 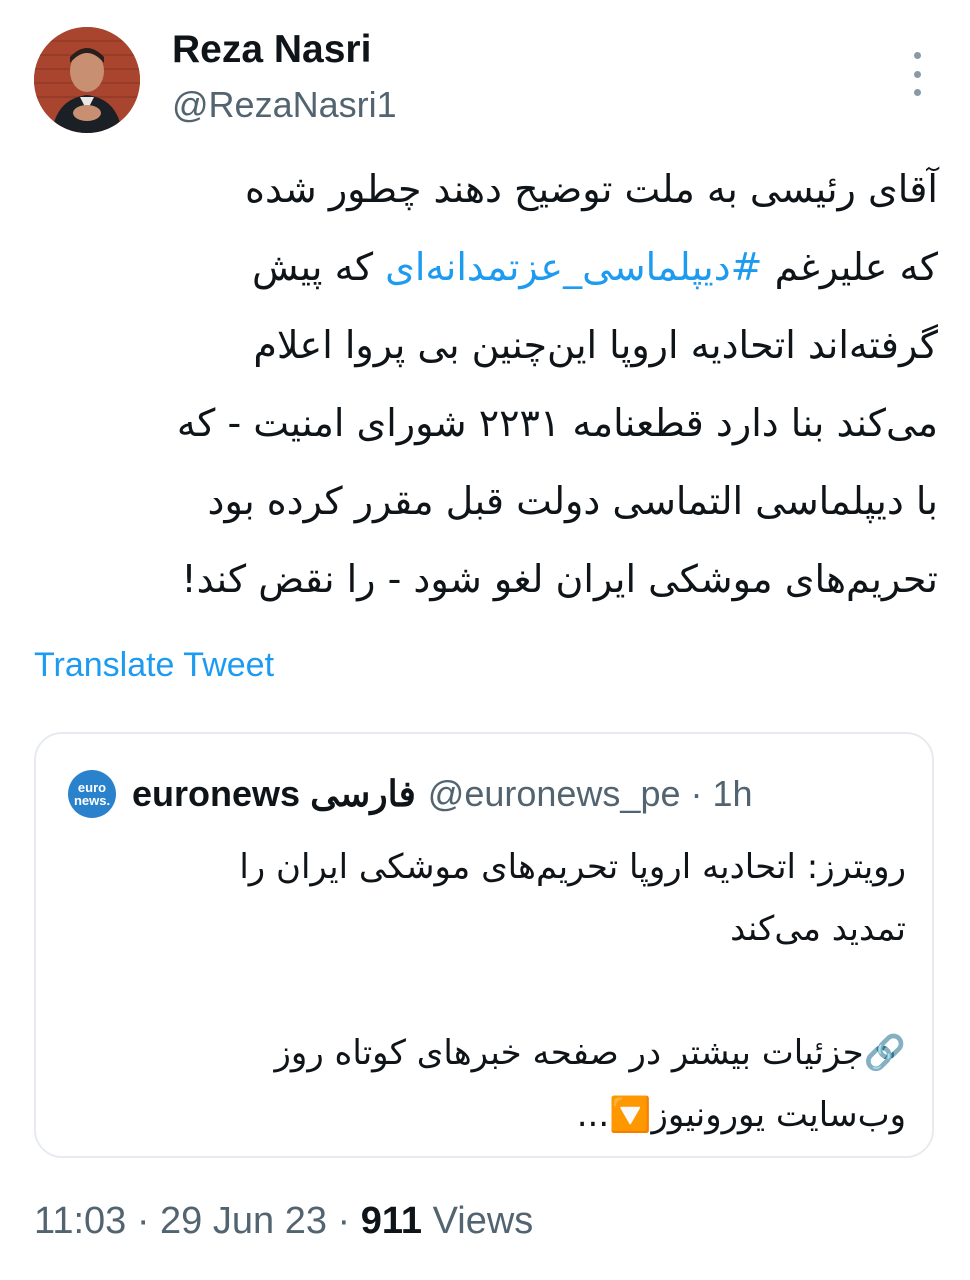 I want to click on tweet-text-fragment: که پیش, so click(x=319, y=267).